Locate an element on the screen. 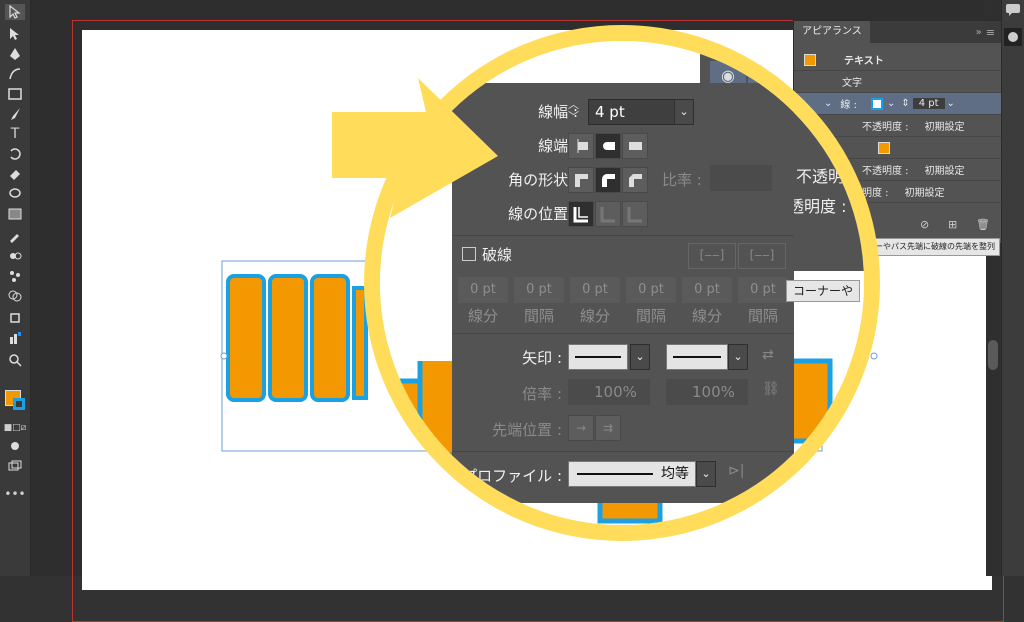 Image resolution: width=1024 pixels, height=622 pixels. panel-menu-icon: ≡ is located at coordinates (990, 32).